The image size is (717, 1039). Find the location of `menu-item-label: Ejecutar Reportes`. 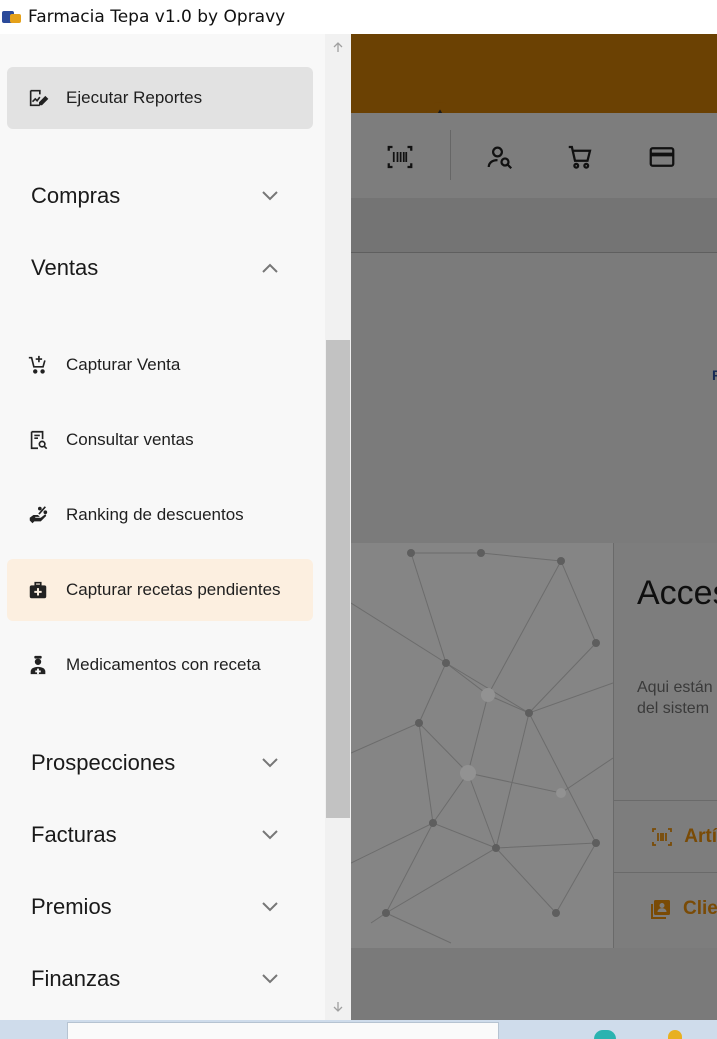

menu-item-label: Ejecutar Reportes is located at coordinates (134, 97).